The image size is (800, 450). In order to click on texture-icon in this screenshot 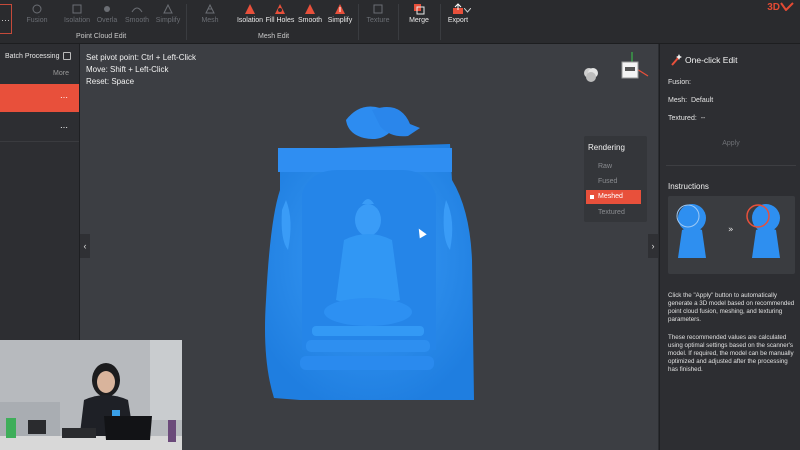, I will do `click(378, 9)`.